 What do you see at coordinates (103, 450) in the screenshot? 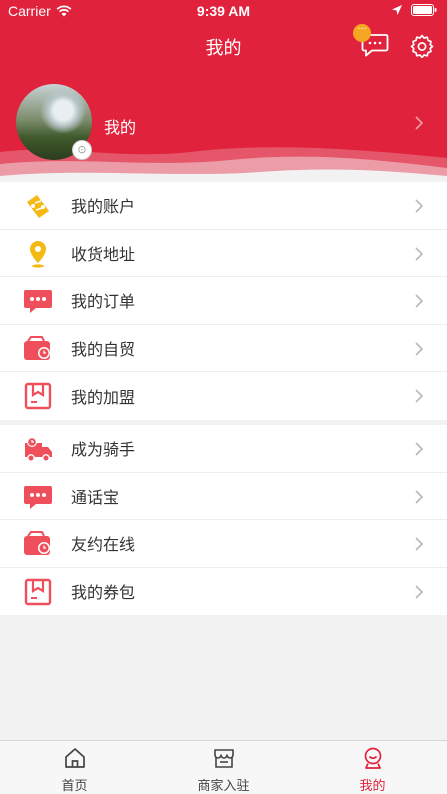
I see `menu-item-label: 成为骑手` at bounding box center [103, 450].